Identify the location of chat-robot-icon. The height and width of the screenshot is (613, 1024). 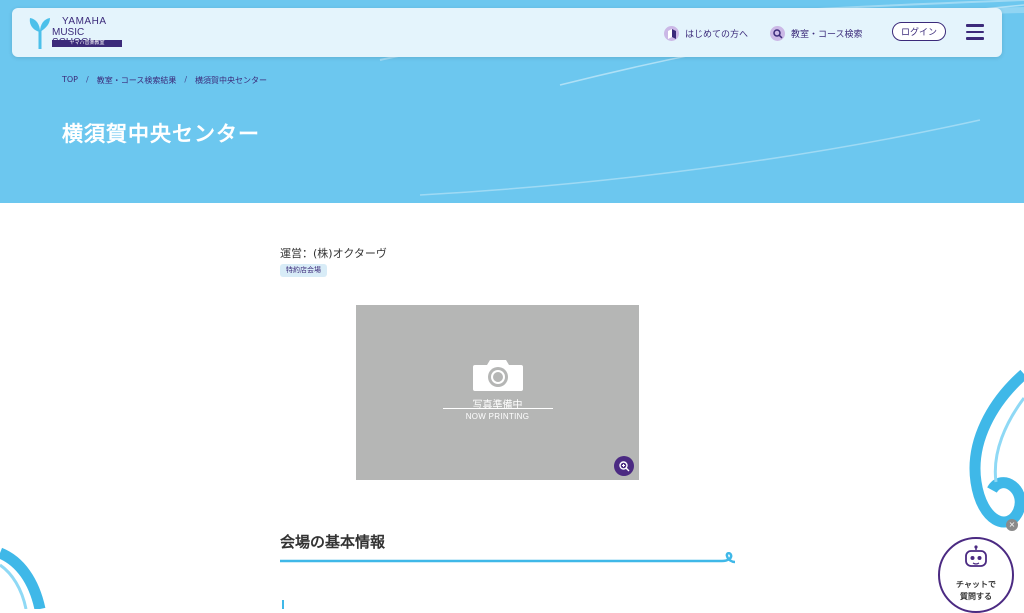
(976, 556).